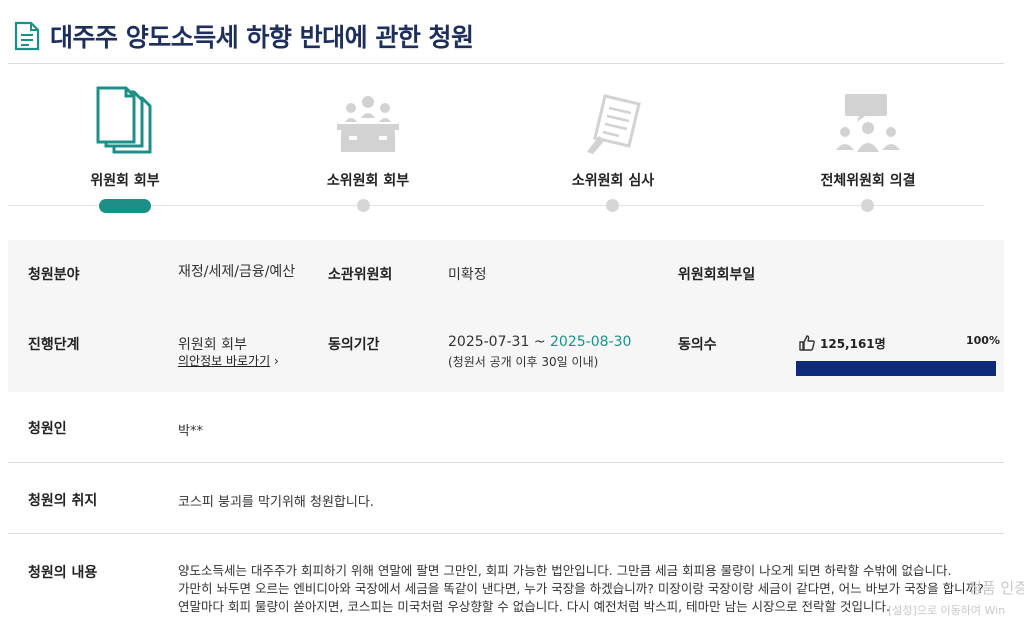  I want to click on title-divider, so click(506, 63).